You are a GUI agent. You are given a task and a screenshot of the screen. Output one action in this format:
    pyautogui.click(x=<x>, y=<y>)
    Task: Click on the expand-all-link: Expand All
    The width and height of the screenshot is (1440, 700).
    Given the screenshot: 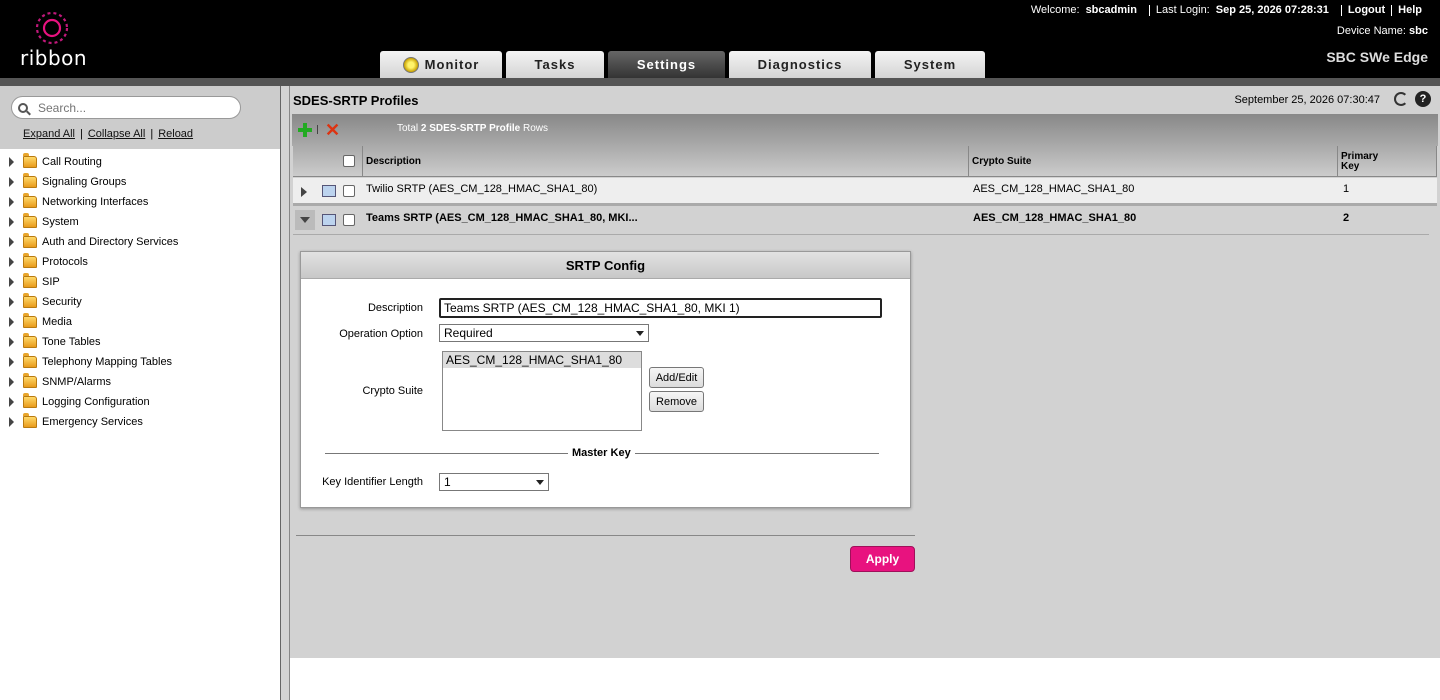 What is the action you would take?
    pyautogui.click(x=49, y=134)
    